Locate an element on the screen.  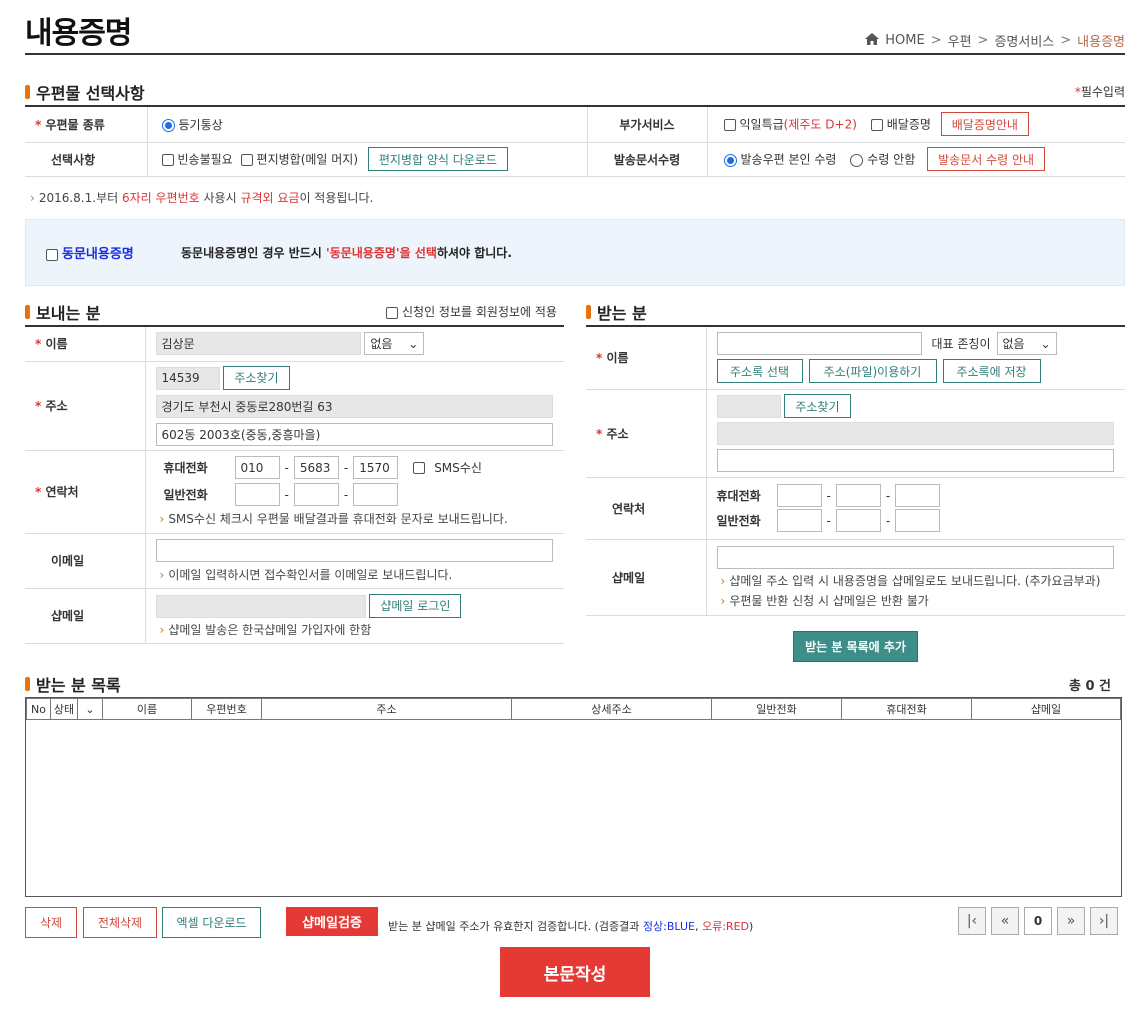
receiver-phone3 is located at coordinates (918, 520).